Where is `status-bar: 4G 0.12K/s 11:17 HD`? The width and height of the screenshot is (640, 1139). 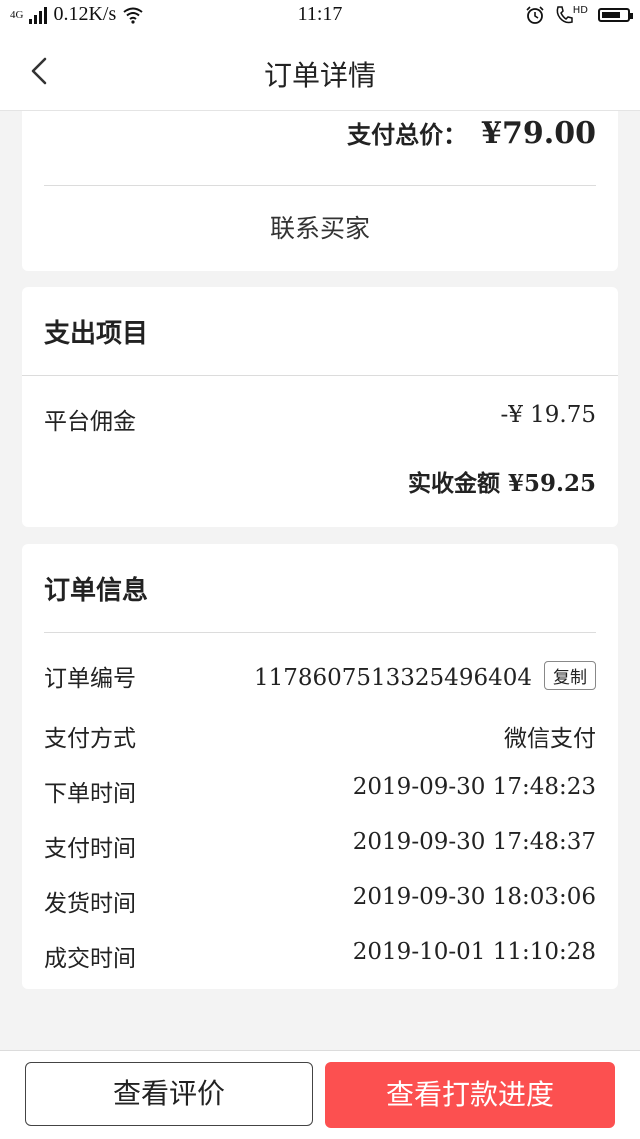
status-bar: 4G 0.12K/s 11:17 HD is located at coordinates (320, 16).